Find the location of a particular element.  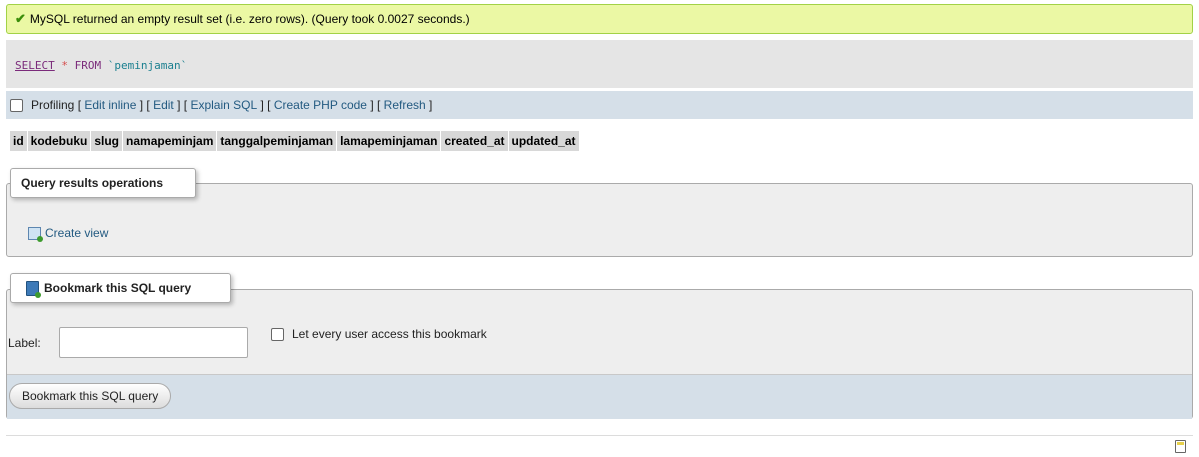

share-bookmark-checkbox is located at coordinates (277, 334).